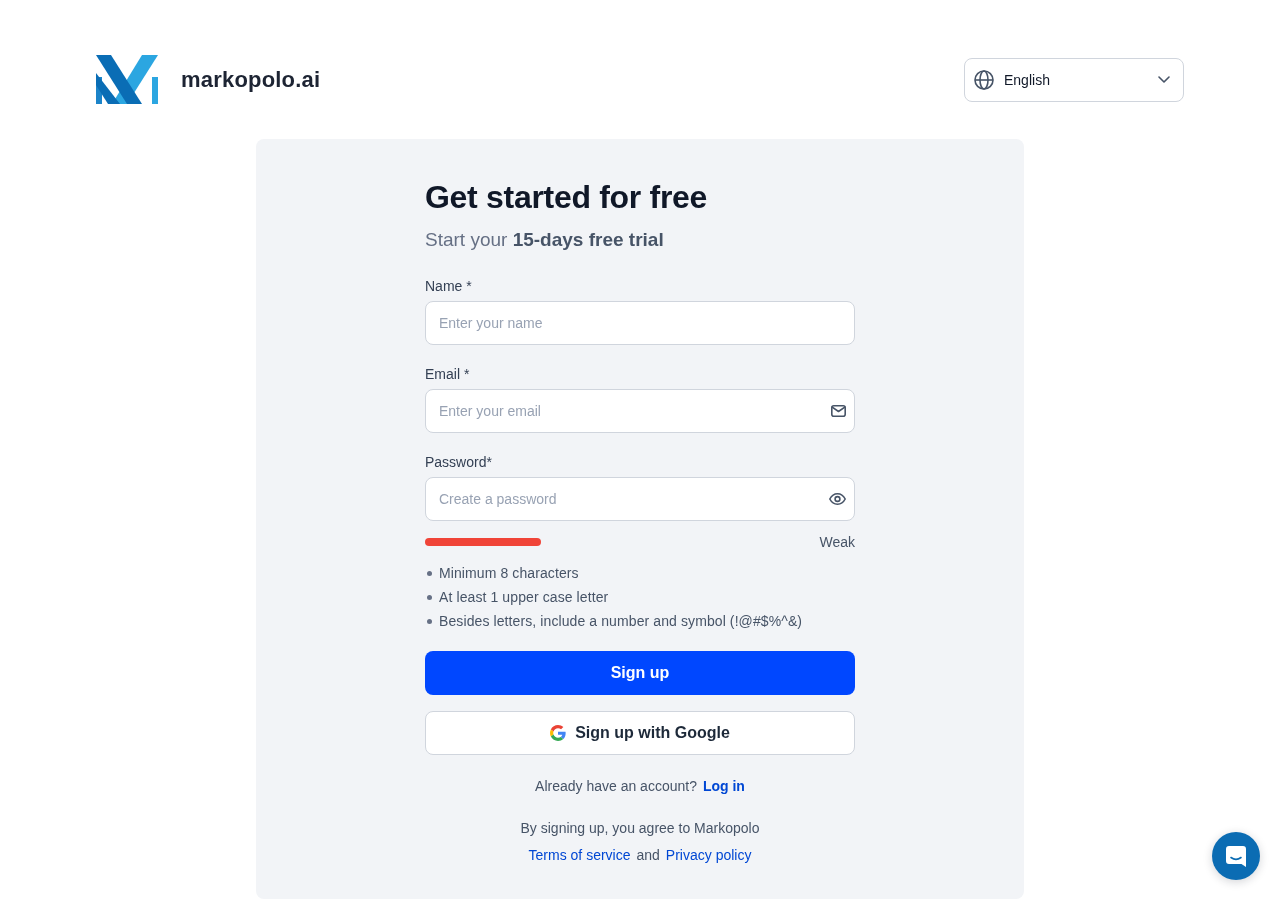  What do you see at coordinates (984, 79) in the screenshot?
I see `globe-icon` at bounding box center [984, 79].